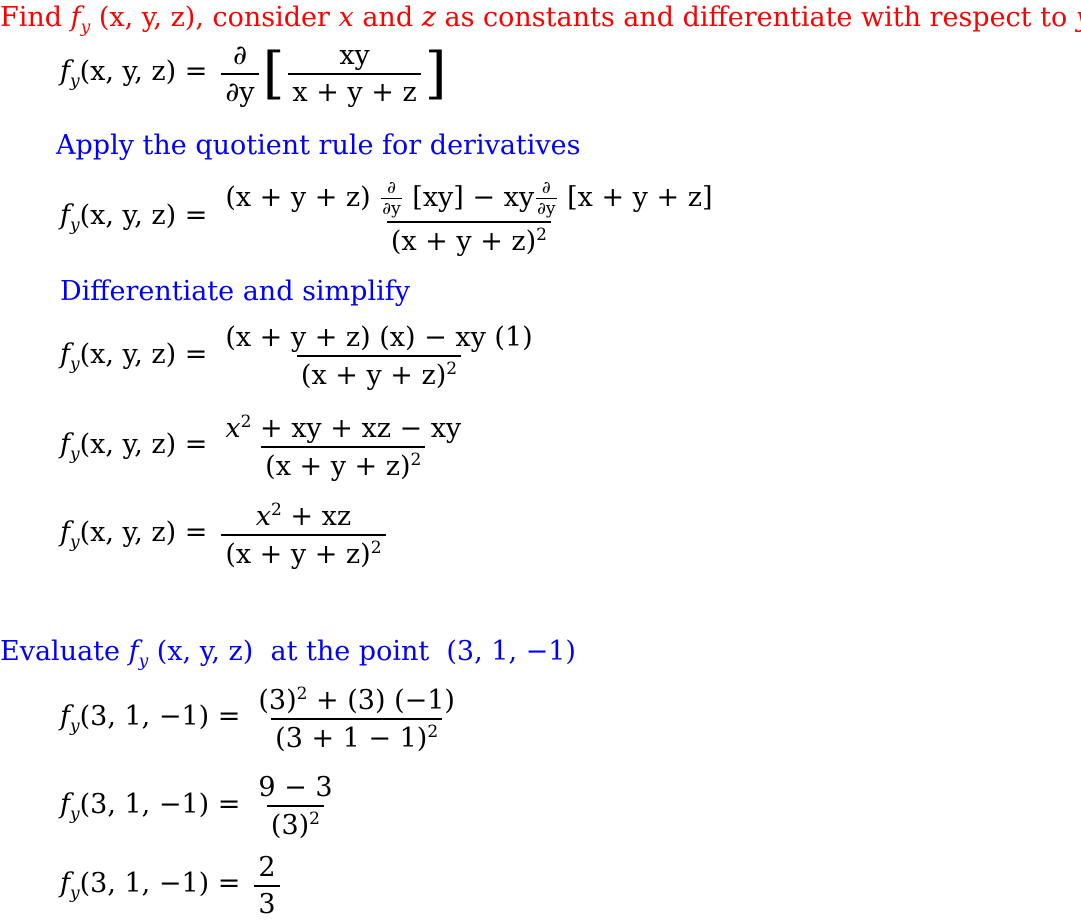  Describe the element at coordinates (273, 73) in the screenshot. I see `left-bracket: [` at that location.